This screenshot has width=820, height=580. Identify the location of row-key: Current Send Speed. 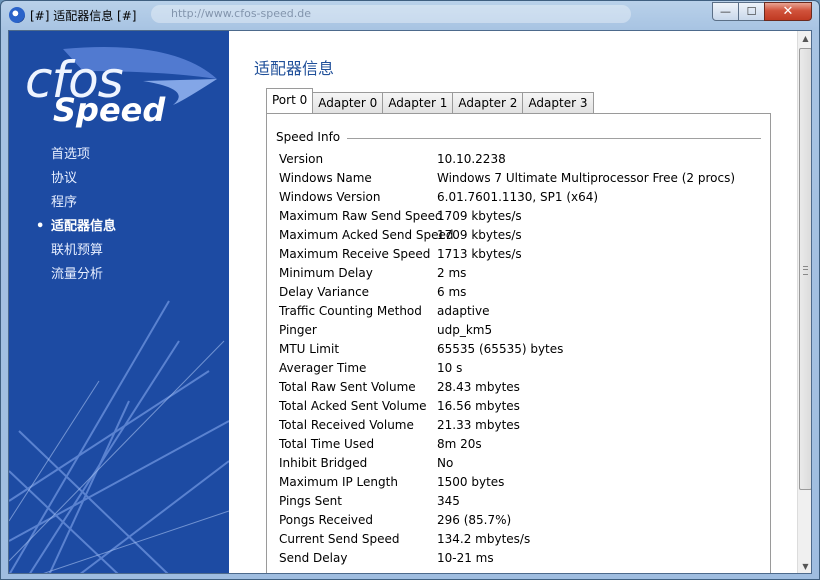
(339, 539).